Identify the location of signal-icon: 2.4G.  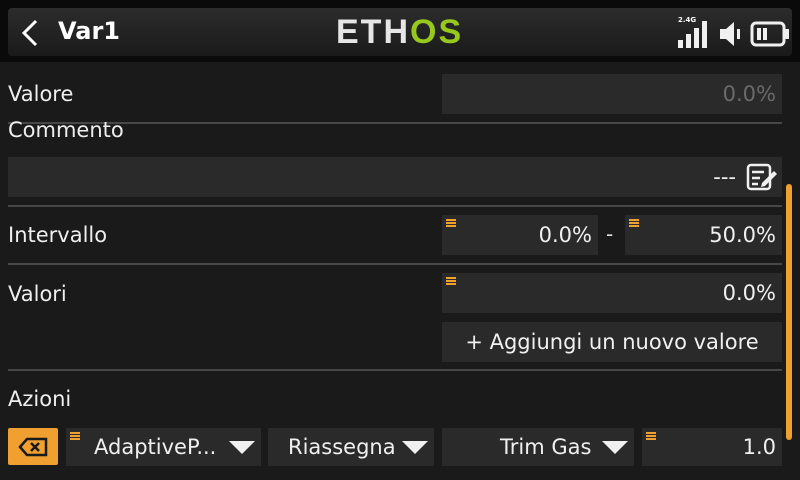
(693, 32).